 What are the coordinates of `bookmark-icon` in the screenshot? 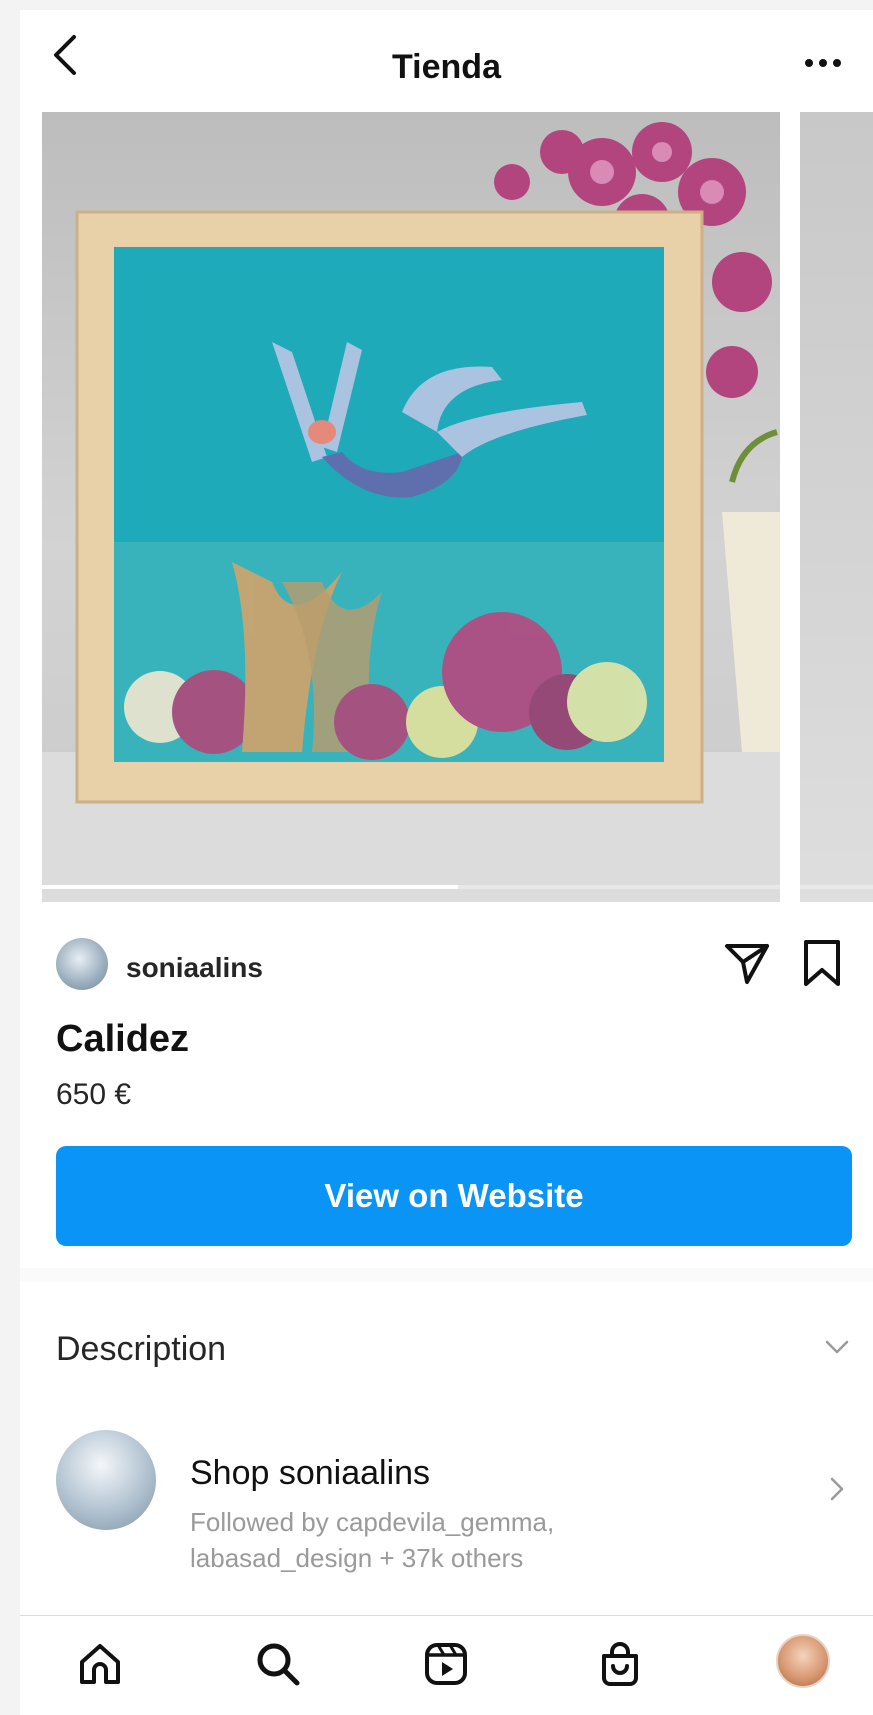 It's located at (822, 963).